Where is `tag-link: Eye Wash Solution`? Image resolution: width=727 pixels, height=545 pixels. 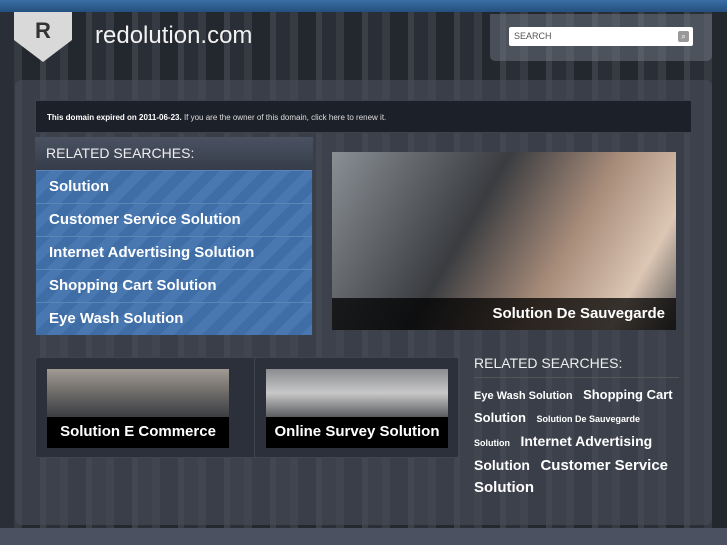 tag-link: Eye Wash Solution is located at coordinates (523, 396).